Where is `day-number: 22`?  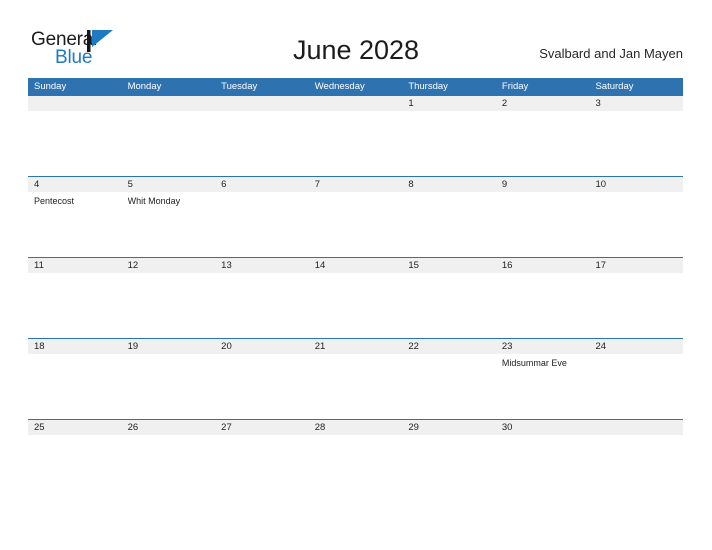
day-number: 22 is located at coordinates (449, 346).